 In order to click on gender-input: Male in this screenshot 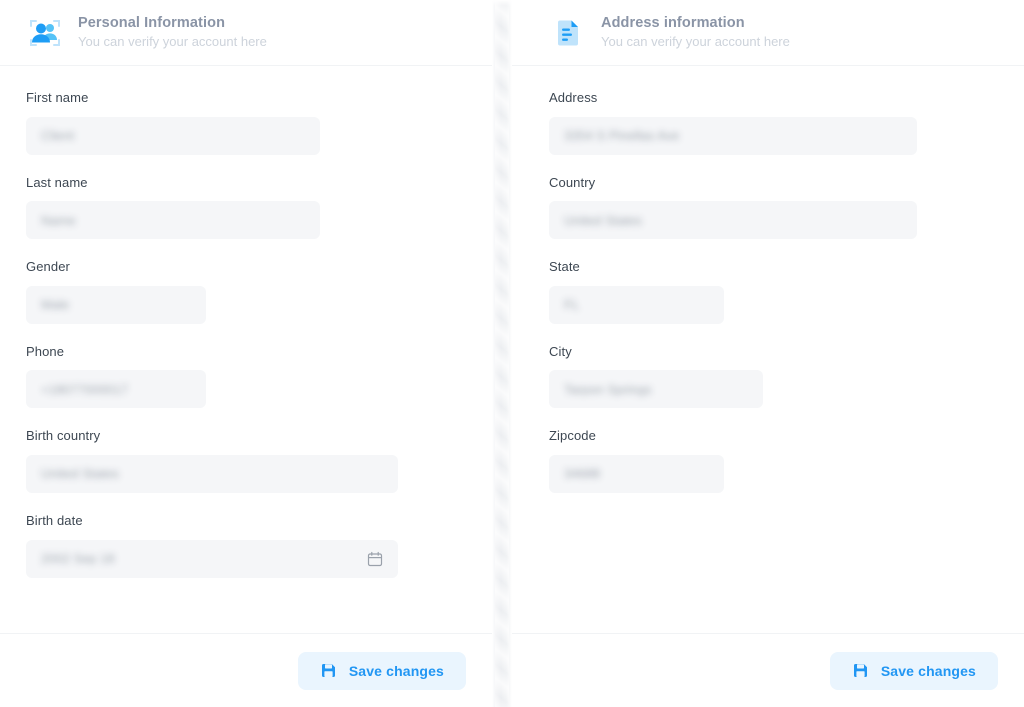, I will do `click(116, 304)`.